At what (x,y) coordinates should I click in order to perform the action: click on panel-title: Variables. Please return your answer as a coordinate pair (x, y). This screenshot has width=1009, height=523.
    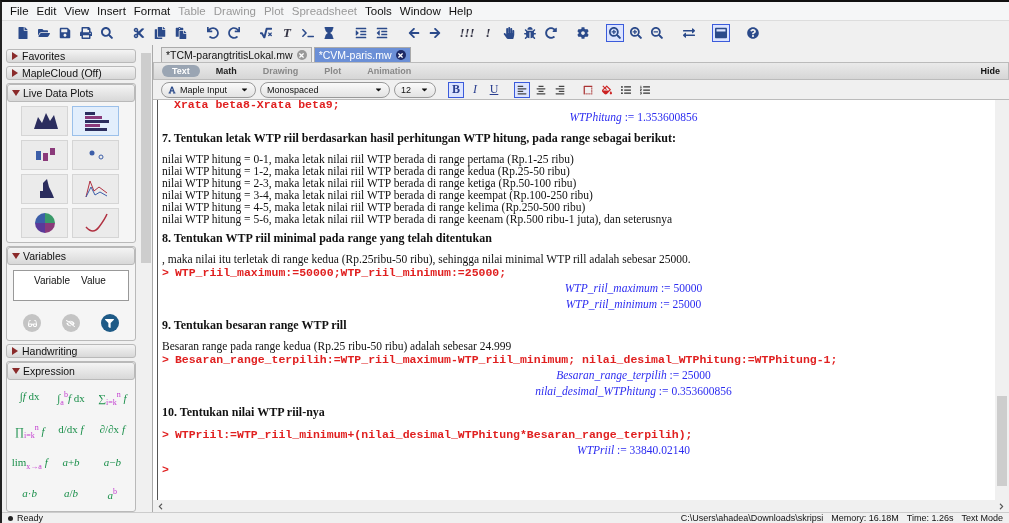
    Looking at the image, I should click on (44, 256).